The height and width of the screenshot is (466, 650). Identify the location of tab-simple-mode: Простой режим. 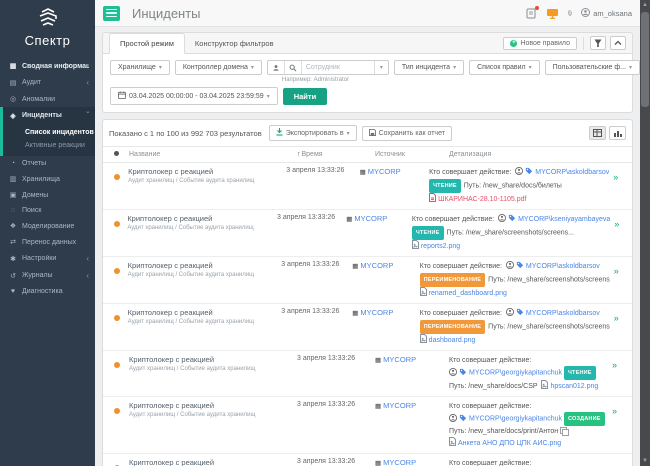
(147, 43).